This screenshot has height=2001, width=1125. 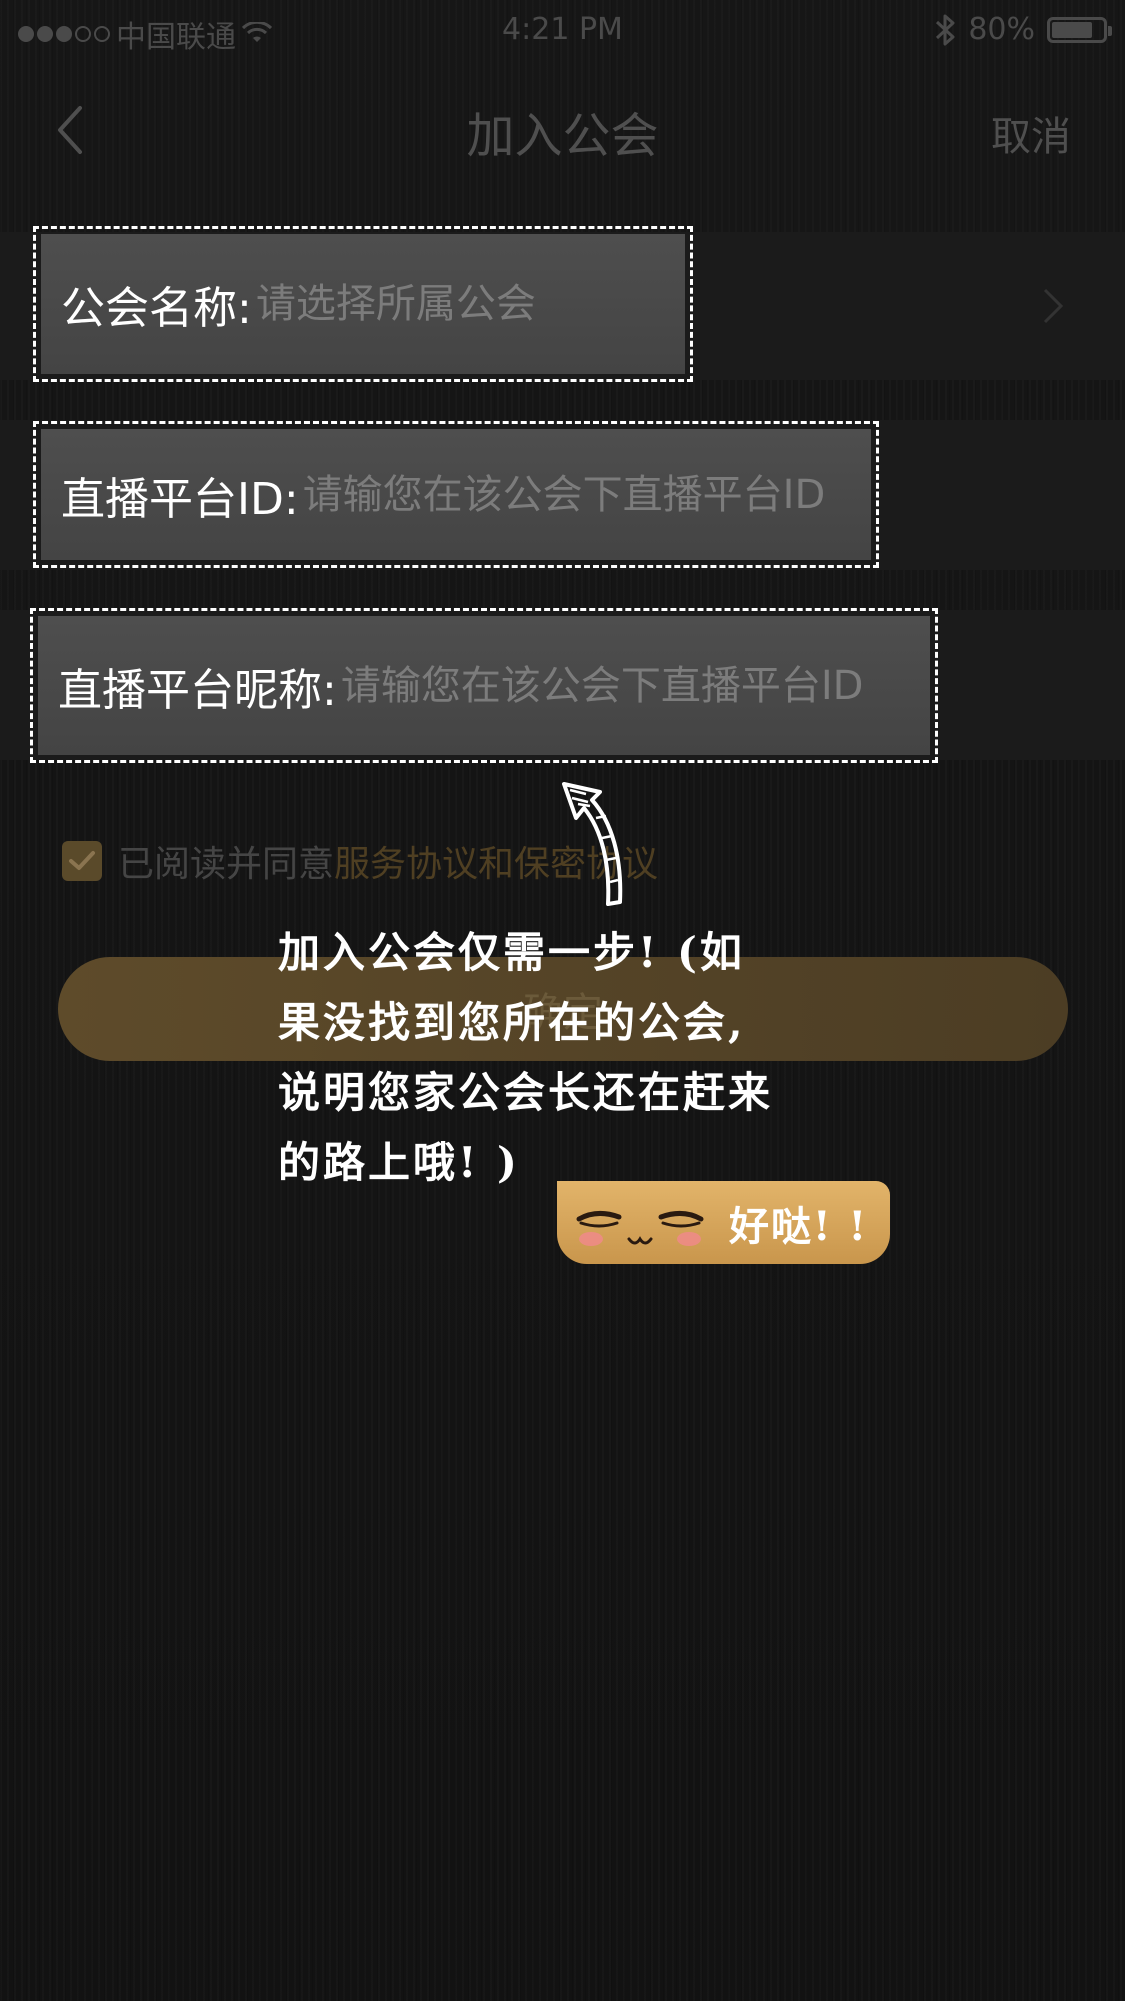 I want to click on chevron-right-icon, so click(x=1053, y=306).